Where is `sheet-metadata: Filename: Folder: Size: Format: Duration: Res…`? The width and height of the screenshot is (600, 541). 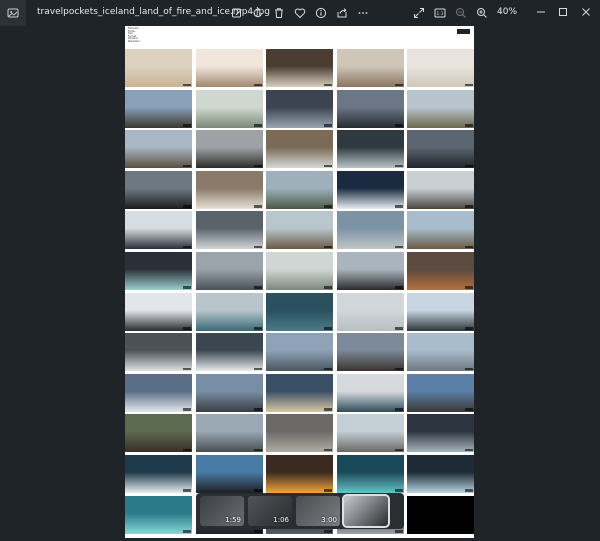
sheet-metadata: Filename: Folder: Size: Format: Duration: Res… is located at coordinates (134, 35).